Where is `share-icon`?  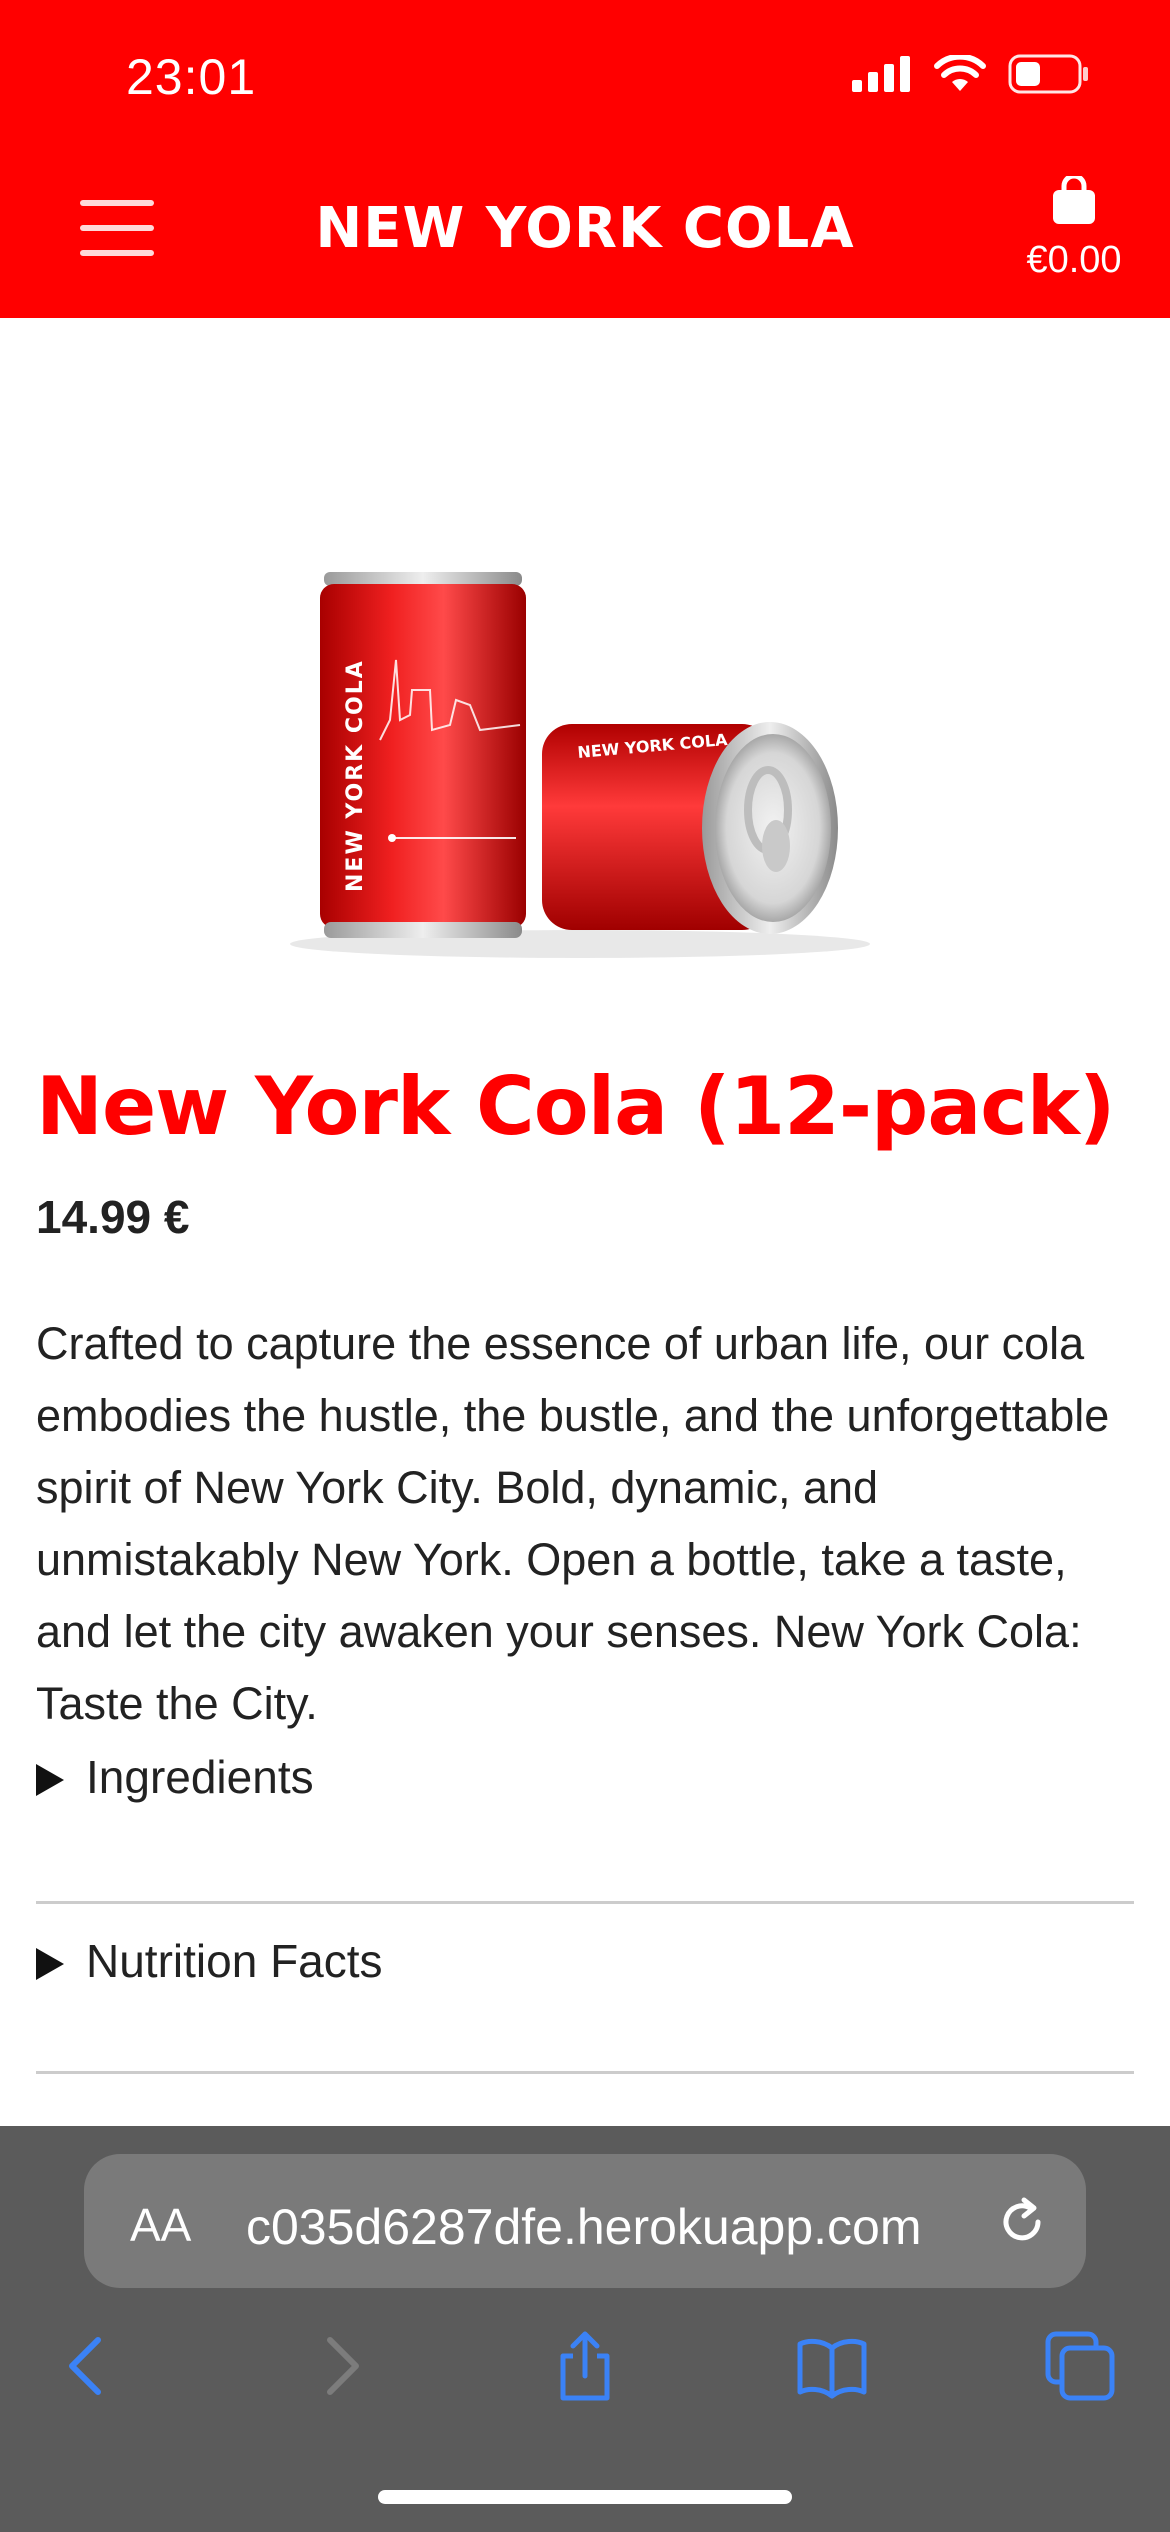 share-icon is located at coordinates (585, 2366).